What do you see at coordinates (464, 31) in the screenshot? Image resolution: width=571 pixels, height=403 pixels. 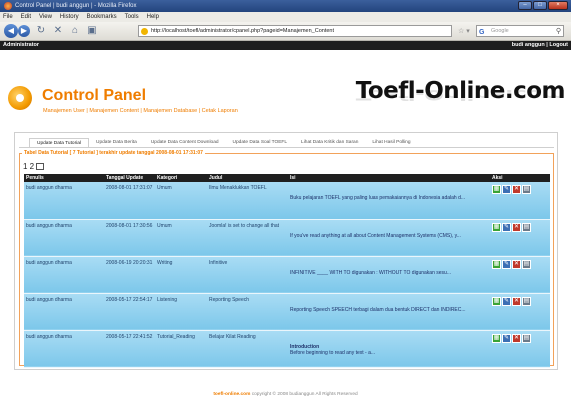 I see `star-icon: ☆ ▾` at bounding box center [464, 31].